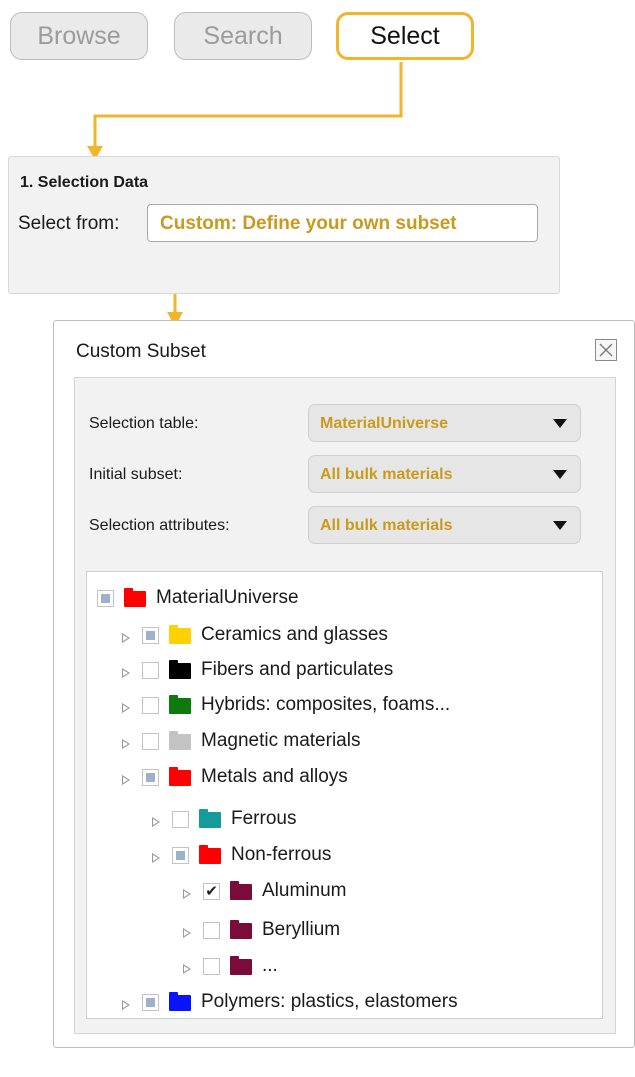  What do you see at coordinates (304, 890) in the screenshot?
I see `tree-item-label: Aluminum` at bounding box center [304, 890].